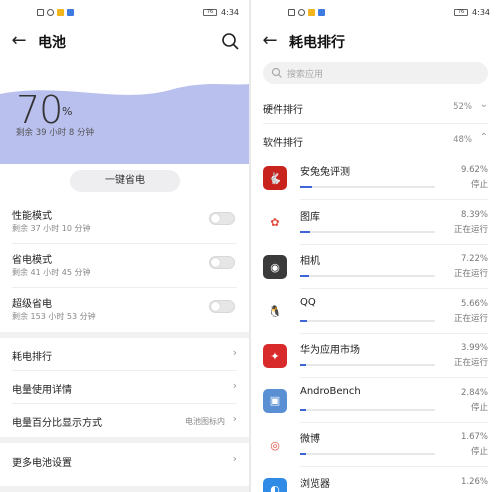  What do you see at coordinates (124, 310) in the screenshot?
I see `ultra-power-saving-row: 超级省电 剩余 153 小时 53 分钟` at bounding box center [124, 310].